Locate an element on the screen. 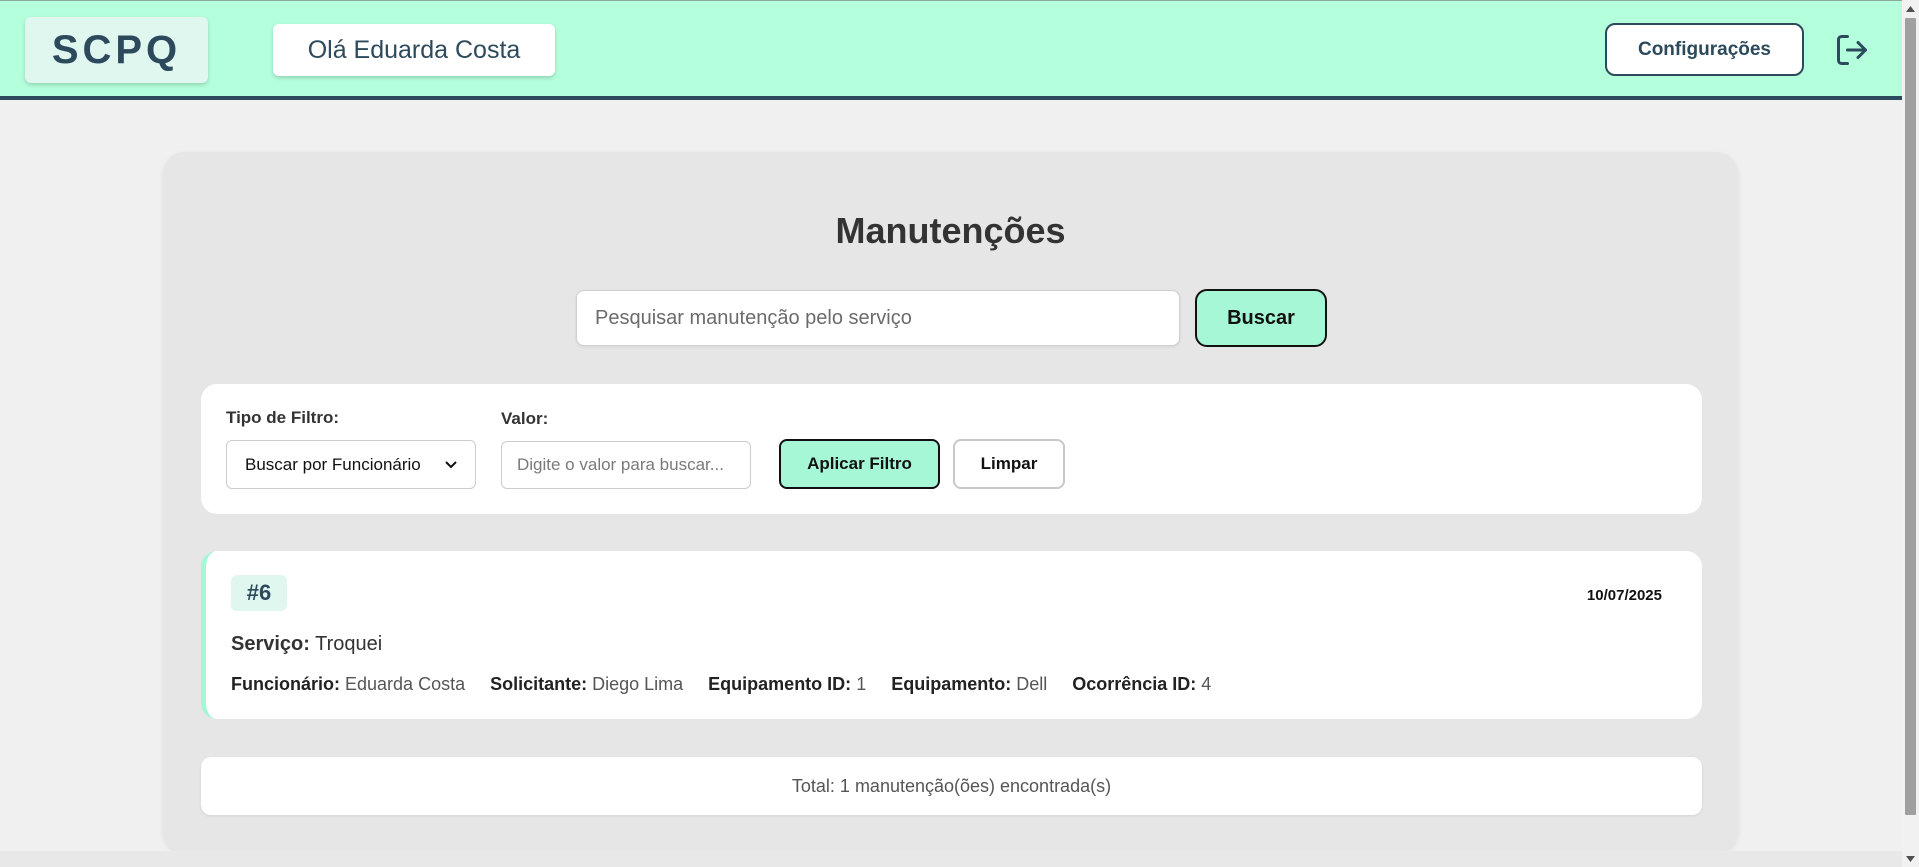  maintenance-service: Serviço: Troquei is located at coordinates (306, 644).